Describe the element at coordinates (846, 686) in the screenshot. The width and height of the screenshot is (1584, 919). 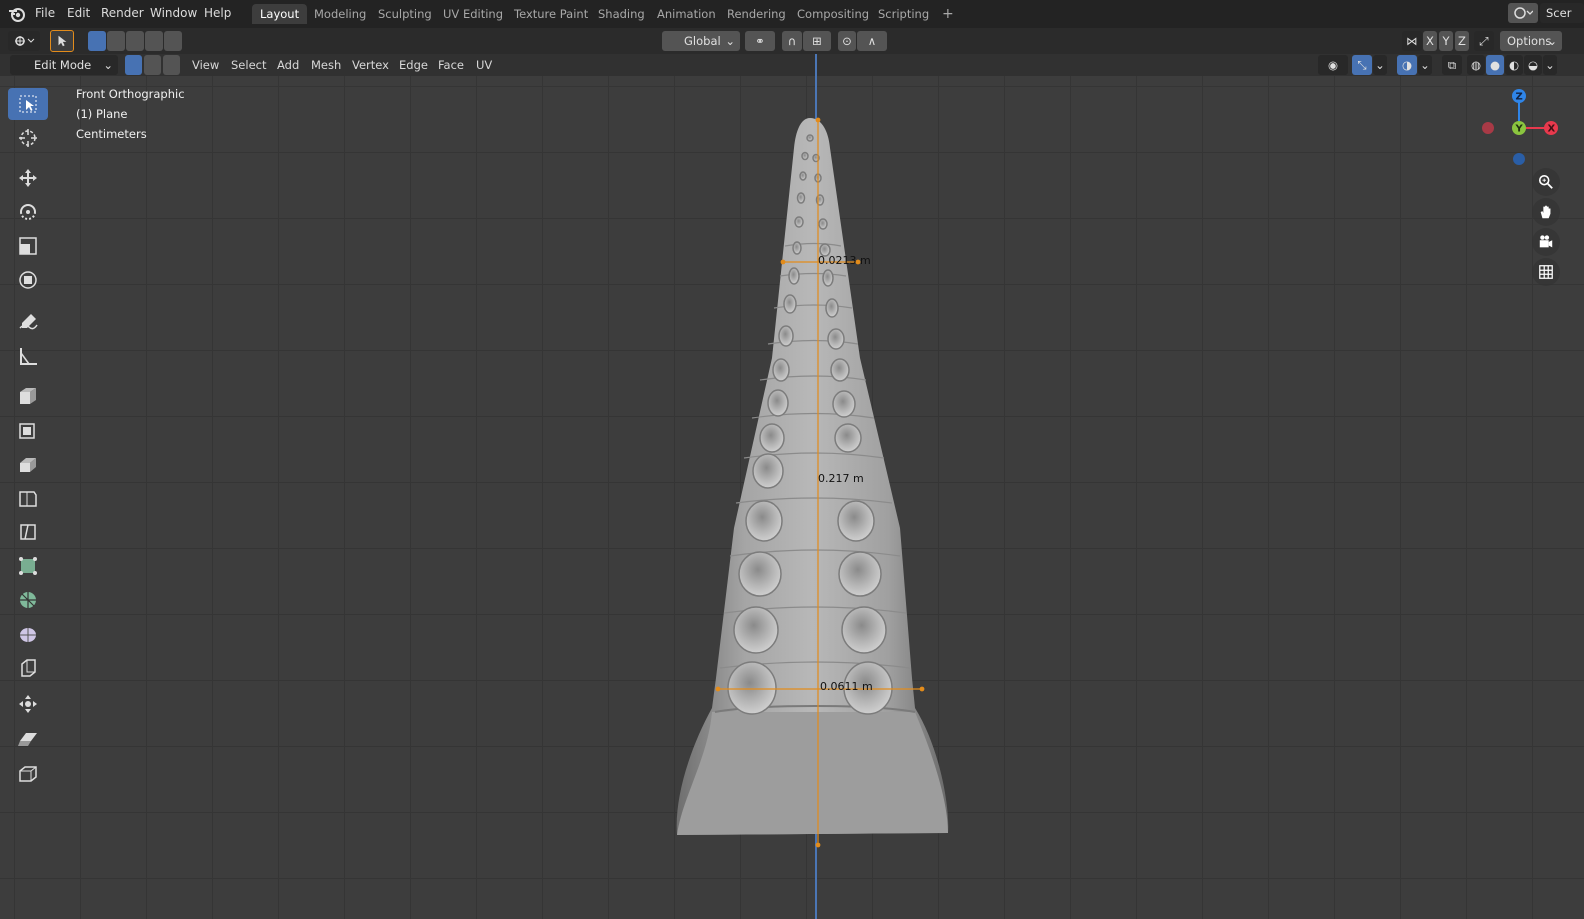
I see `measure-bottom-label: 0.0611 m` at that location.